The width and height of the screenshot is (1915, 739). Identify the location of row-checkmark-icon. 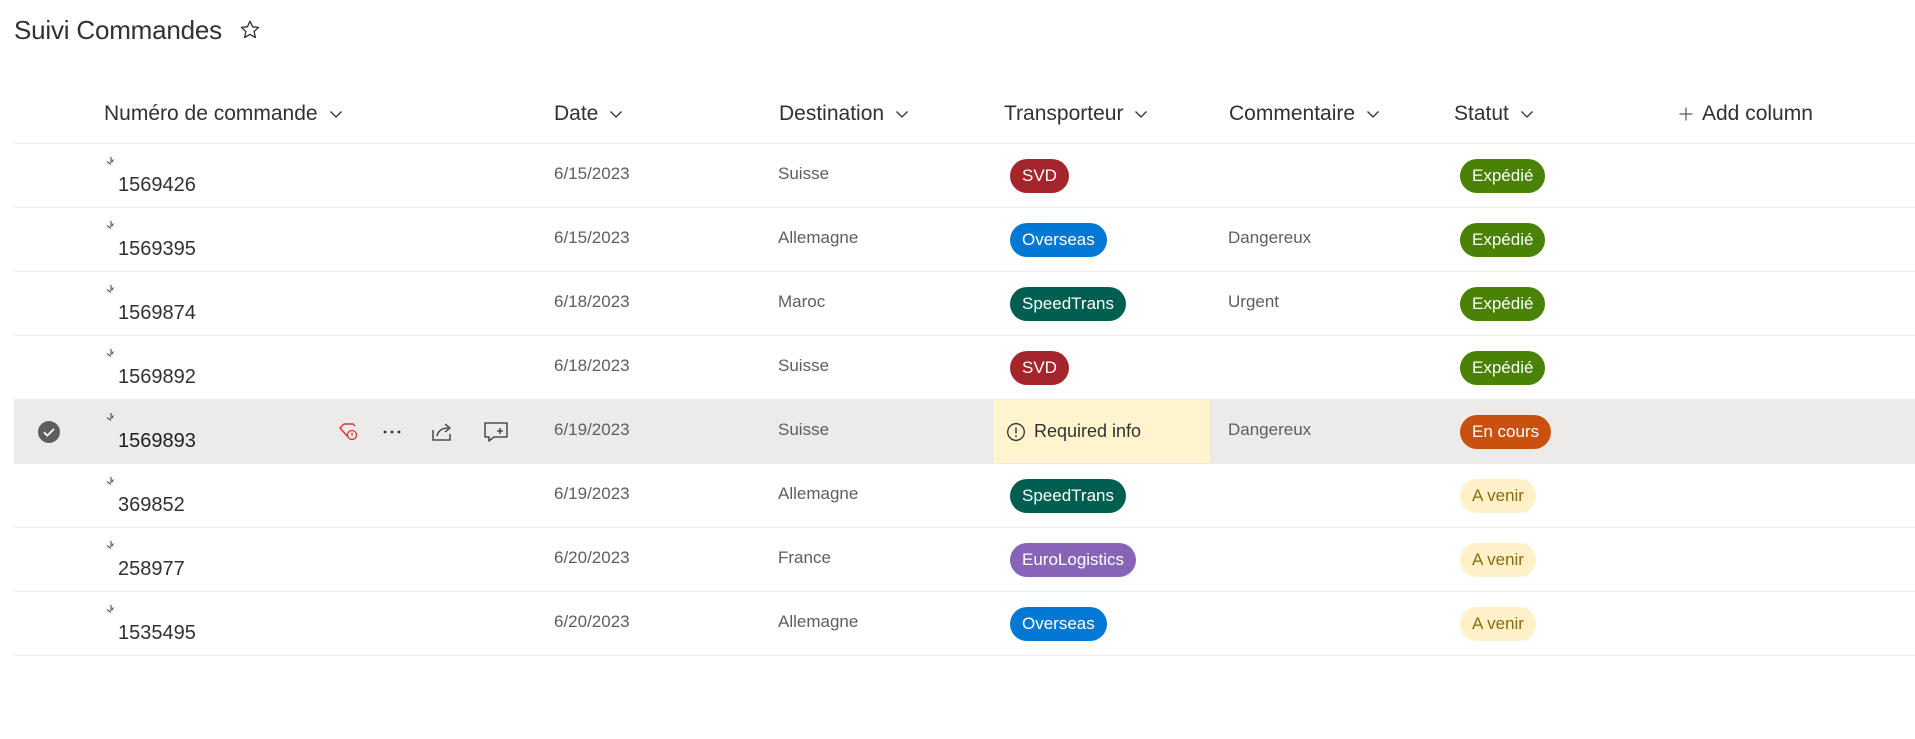
(49, 432).